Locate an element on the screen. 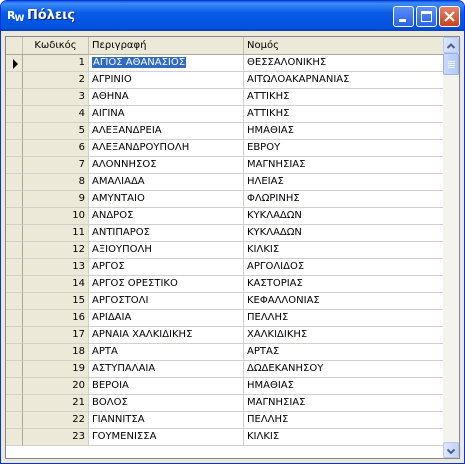 Image resolution: width=465 pixels, height=464 pixels. table-row: 4 ΑΙΓΙΝΑ ΑΤΤΙΚΗΣ is located at coordinates (224, 114).